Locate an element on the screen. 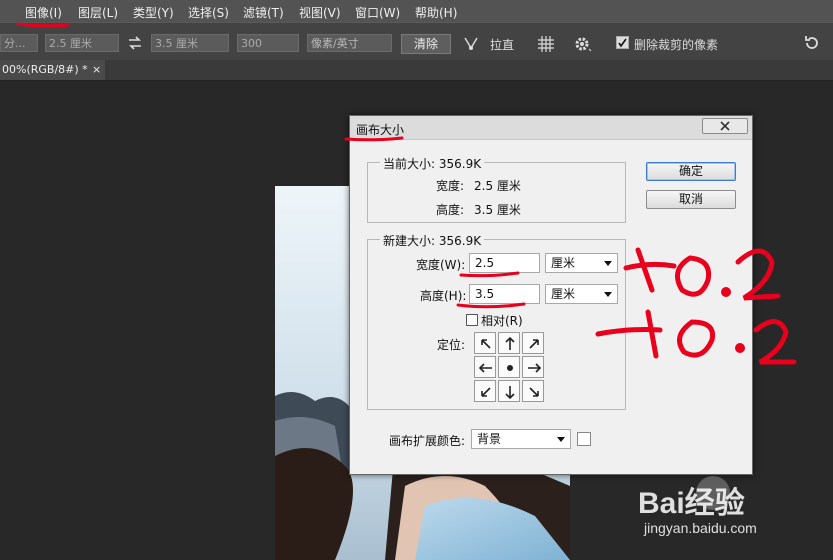 The height and width of the screenshot is (560, 833). paw-icon is located at coordinates (713, 493).